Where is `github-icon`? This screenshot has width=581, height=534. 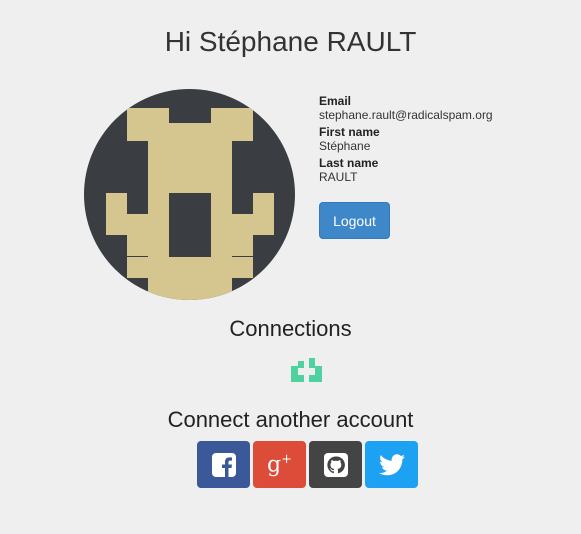
github-icon is located at coordinates (335, 464).